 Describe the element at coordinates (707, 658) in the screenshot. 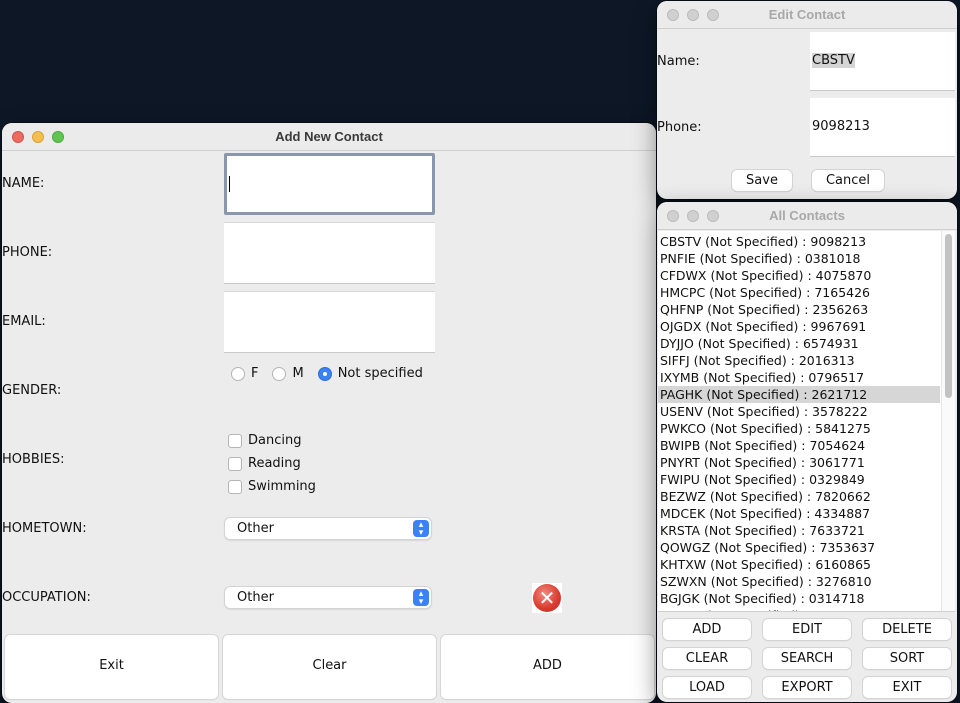

I see `list-clear-button: CLEAR` at that location.